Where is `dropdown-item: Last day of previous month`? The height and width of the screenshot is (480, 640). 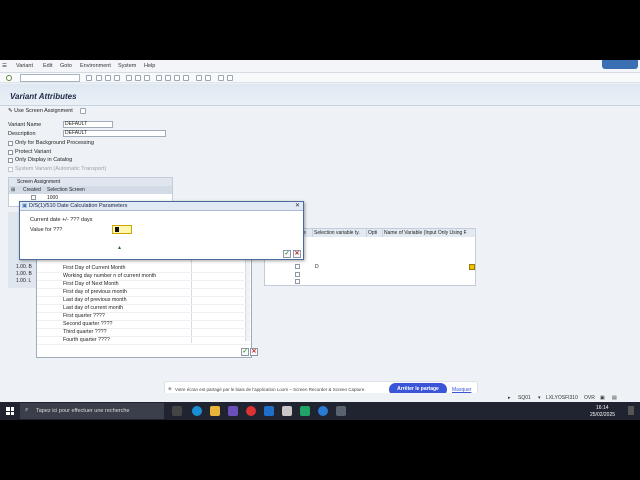
dropdown-item: Last day of previous month is located at coordinates (95, 300).